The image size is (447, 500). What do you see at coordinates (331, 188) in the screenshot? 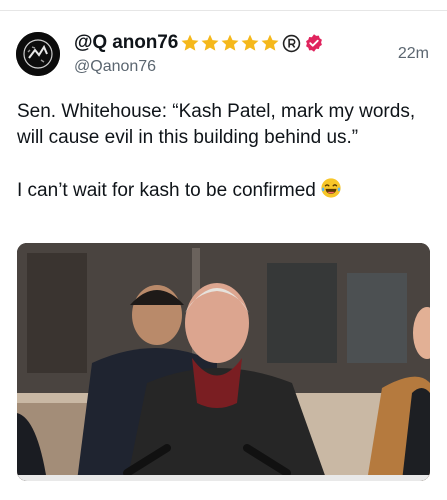
I see `laughing-tears-emoji-icon` at bounding box center [331, 188].